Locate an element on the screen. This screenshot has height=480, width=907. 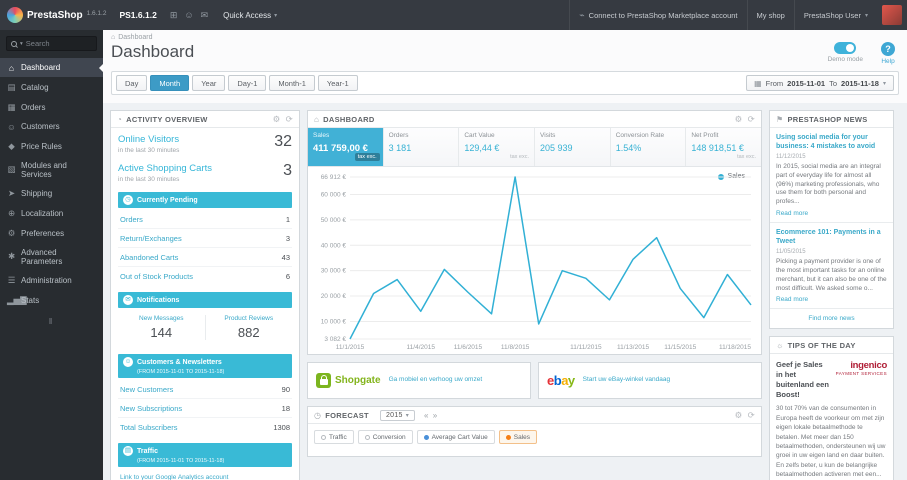
range-button-day: Day is located at coordinates (132, 83).